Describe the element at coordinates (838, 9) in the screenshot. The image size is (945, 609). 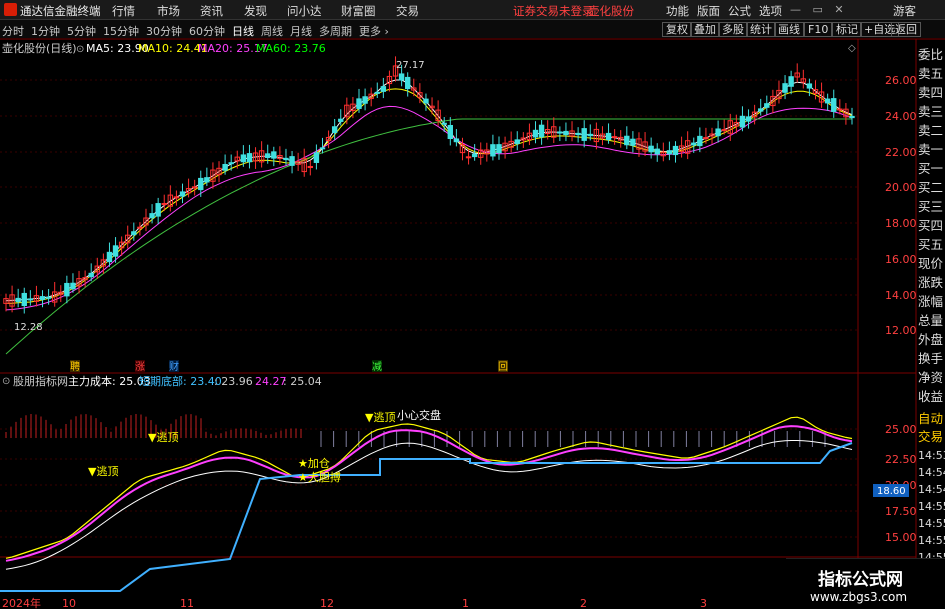
I see `close-icon: ✕` at that location.